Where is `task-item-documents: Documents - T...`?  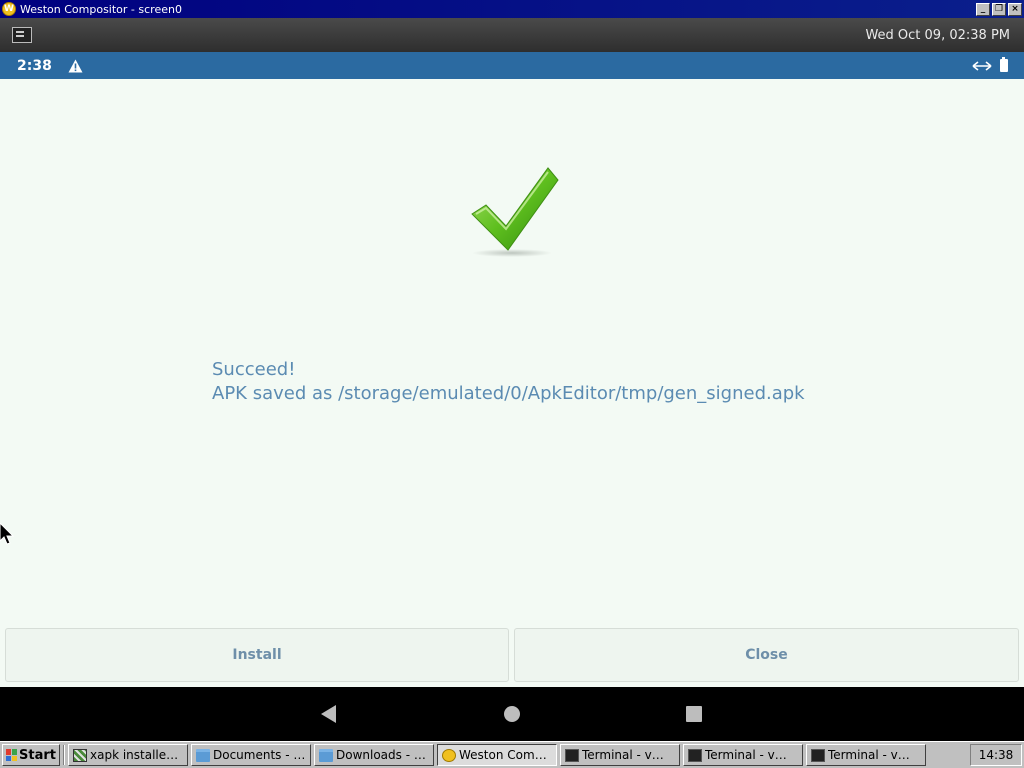
task-item-documents: Documents - T... is located at coordinates (251, 755).